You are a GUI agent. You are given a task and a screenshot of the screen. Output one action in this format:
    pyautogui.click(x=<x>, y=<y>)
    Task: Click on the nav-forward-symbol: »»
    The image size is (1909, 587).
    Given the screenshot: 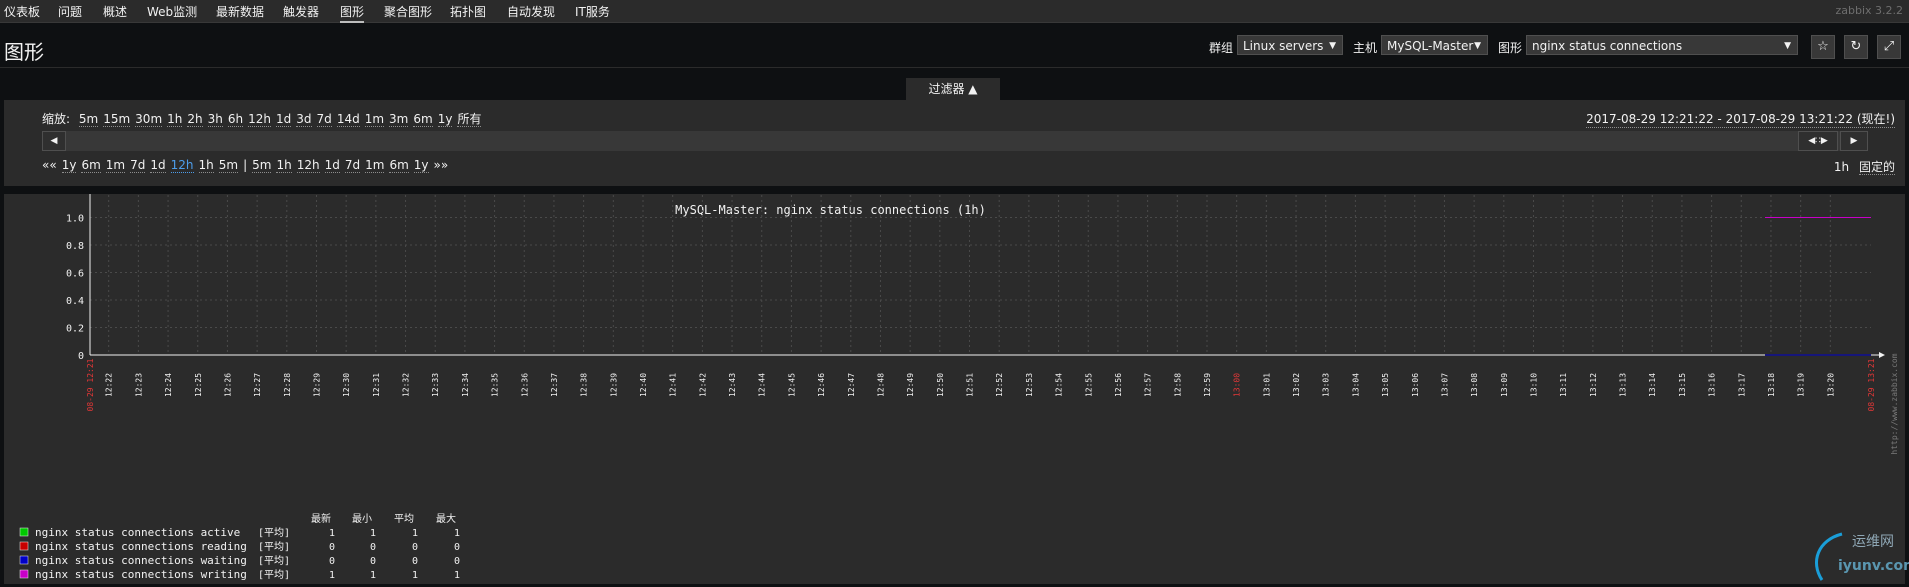 What is the action you would take?
    pyautogui.click(x=441, y=165)
    